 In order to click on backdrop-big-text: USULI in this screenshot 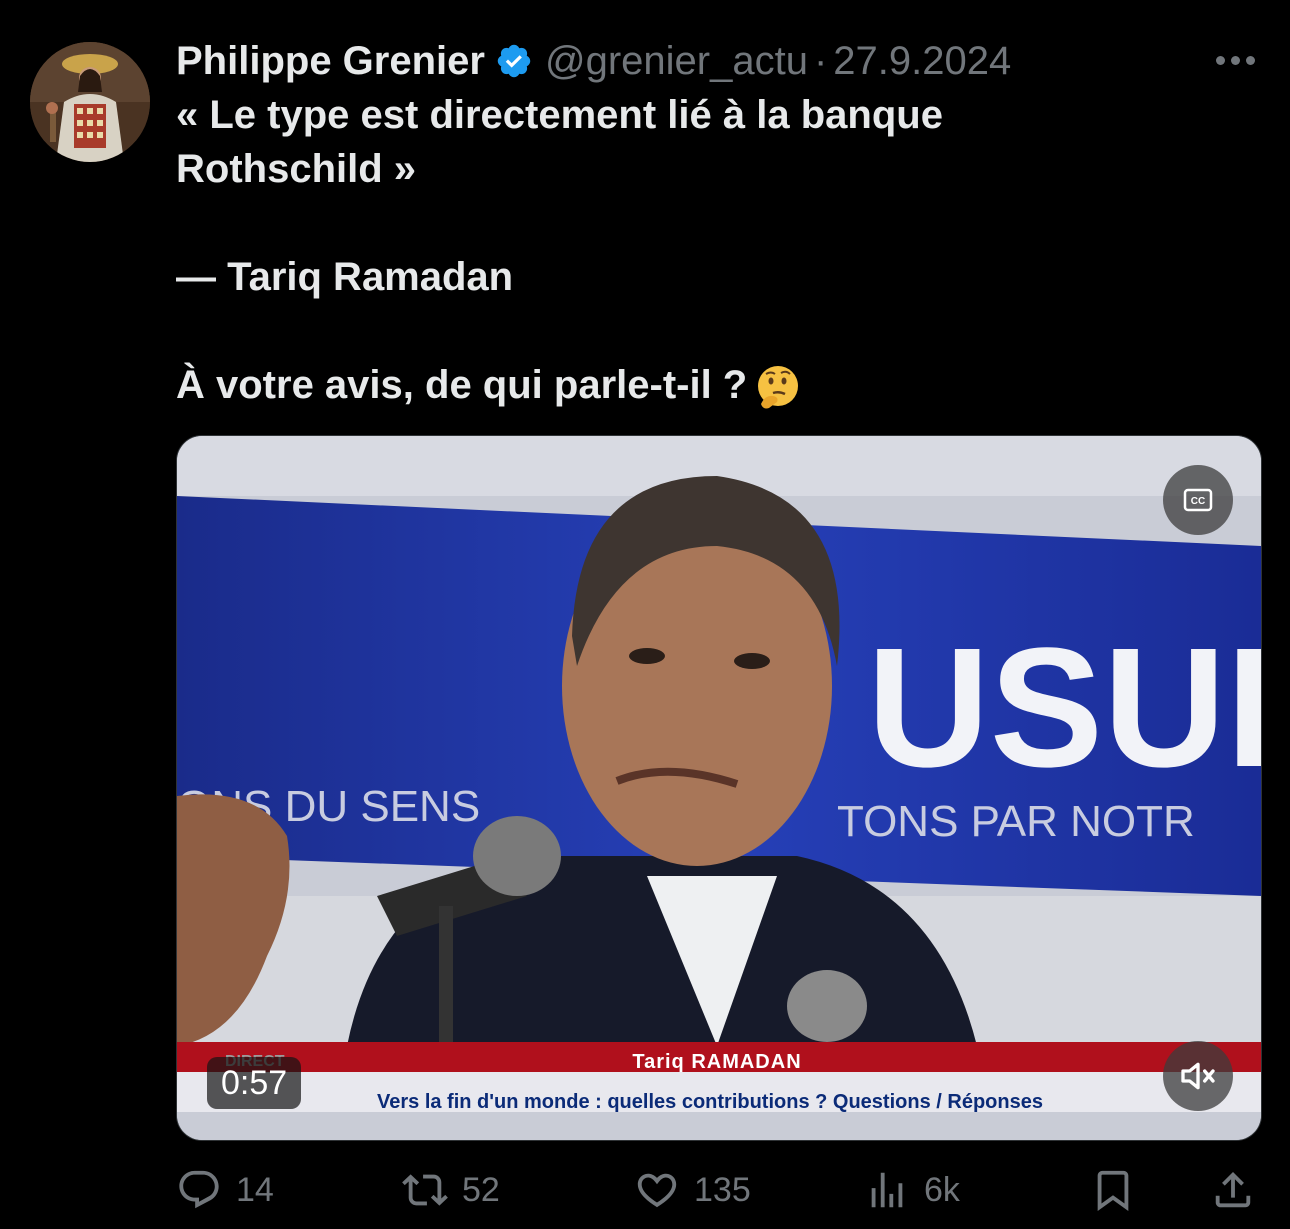, I will do `click(1064, 708)`.